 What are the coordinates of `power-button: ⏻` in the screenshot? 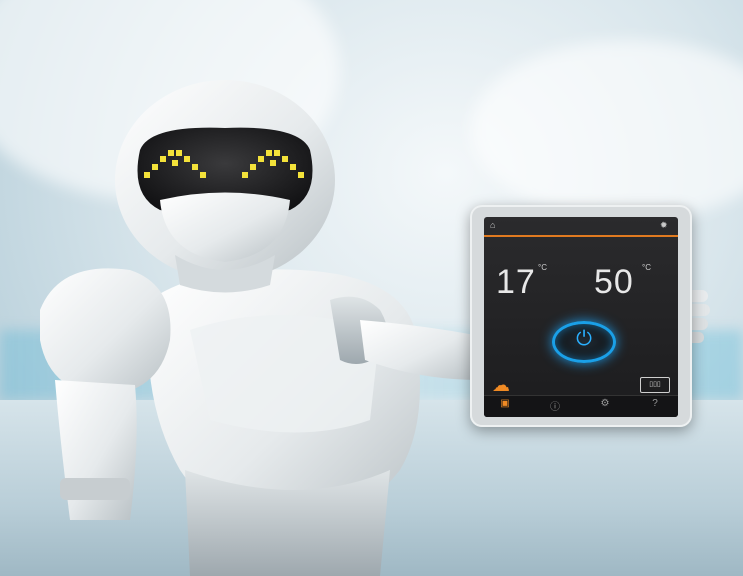 It's located at (584, 342).